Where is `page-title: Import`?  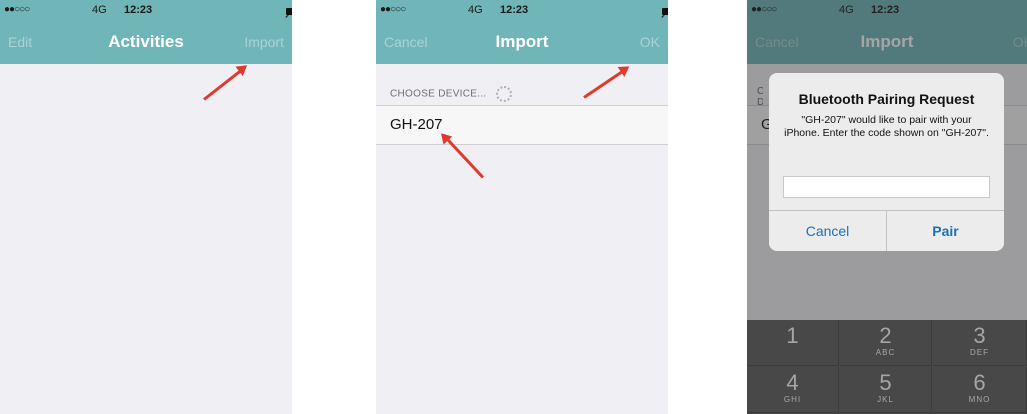 page-title: Import is located at coordinates (522, 41).